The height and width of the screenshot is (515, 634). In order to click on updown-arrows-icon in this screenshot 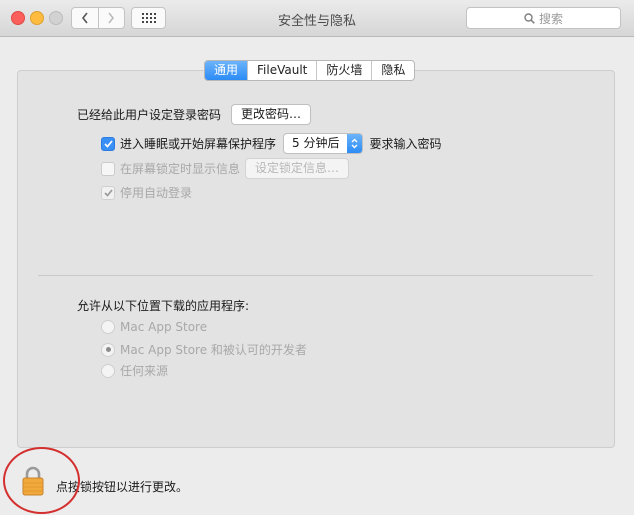, I will do `click(355, 143)`.